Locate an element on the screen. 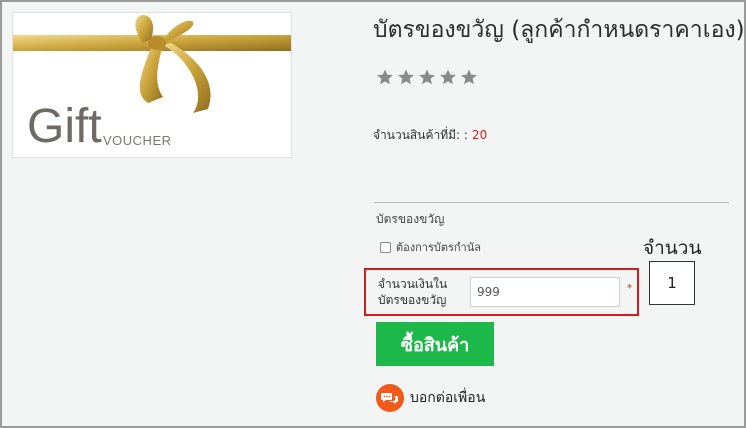 The height and width of the screenshot is (428, 746). amount-label: จำนวนเงินในบัตรของขวัญ is located at coordinates (413, 292).